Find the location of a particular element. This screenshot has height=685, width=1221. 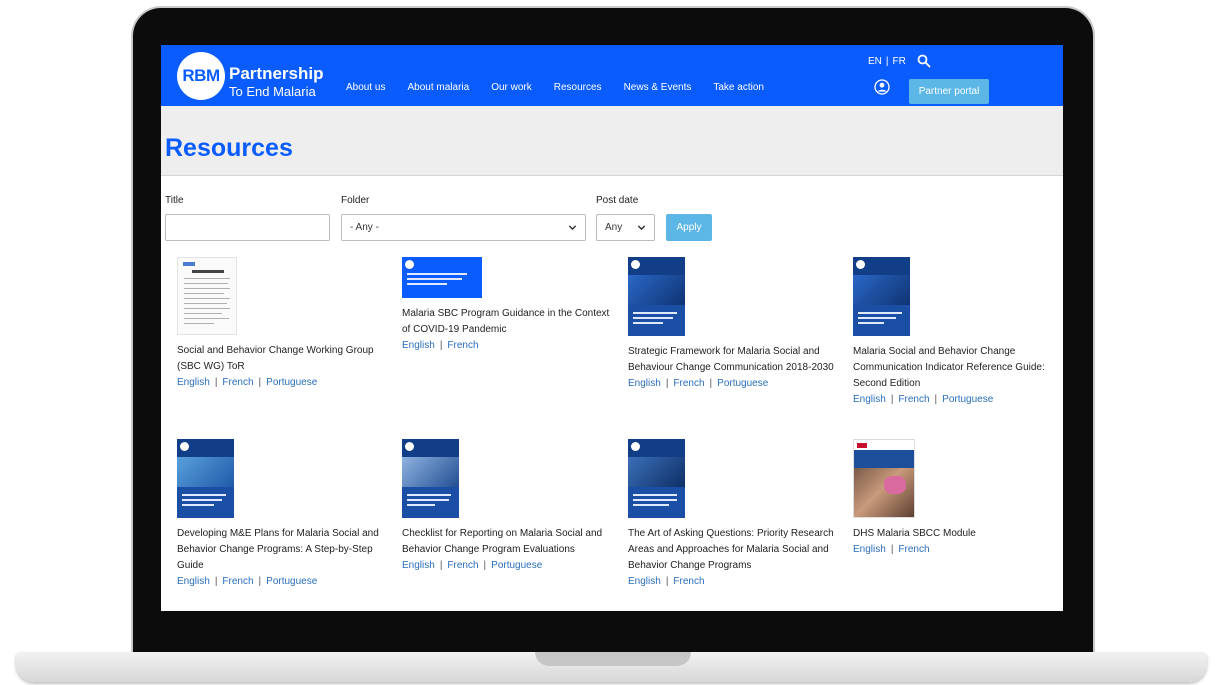

user-account-icon is located at coordinates (882, 87).